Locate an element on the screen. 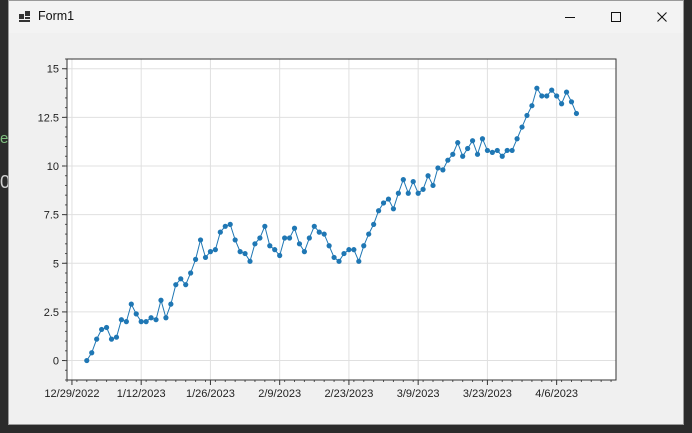  minimize-button is located at coordinates (570, 17).